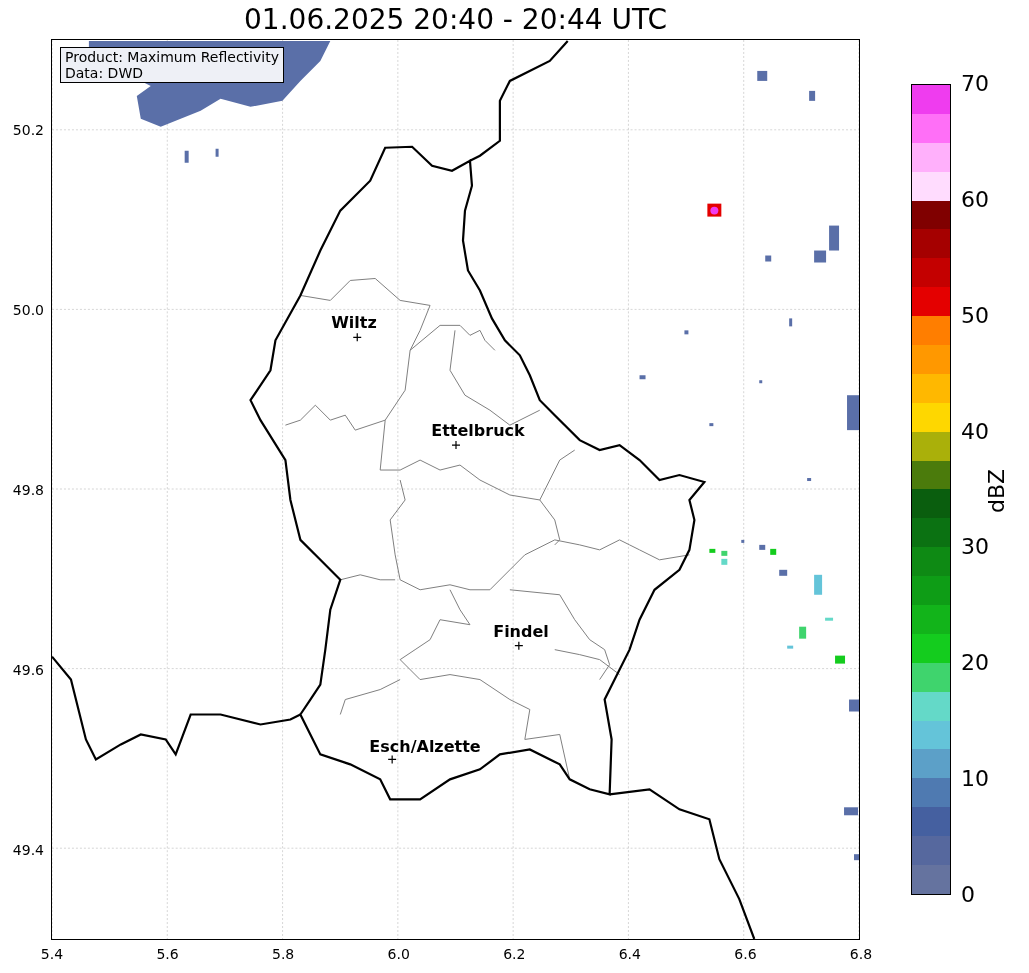  Describe the element at coordinates (425, 747) in the screenshot. I see `city-label: Esch/Alzette` at that location.